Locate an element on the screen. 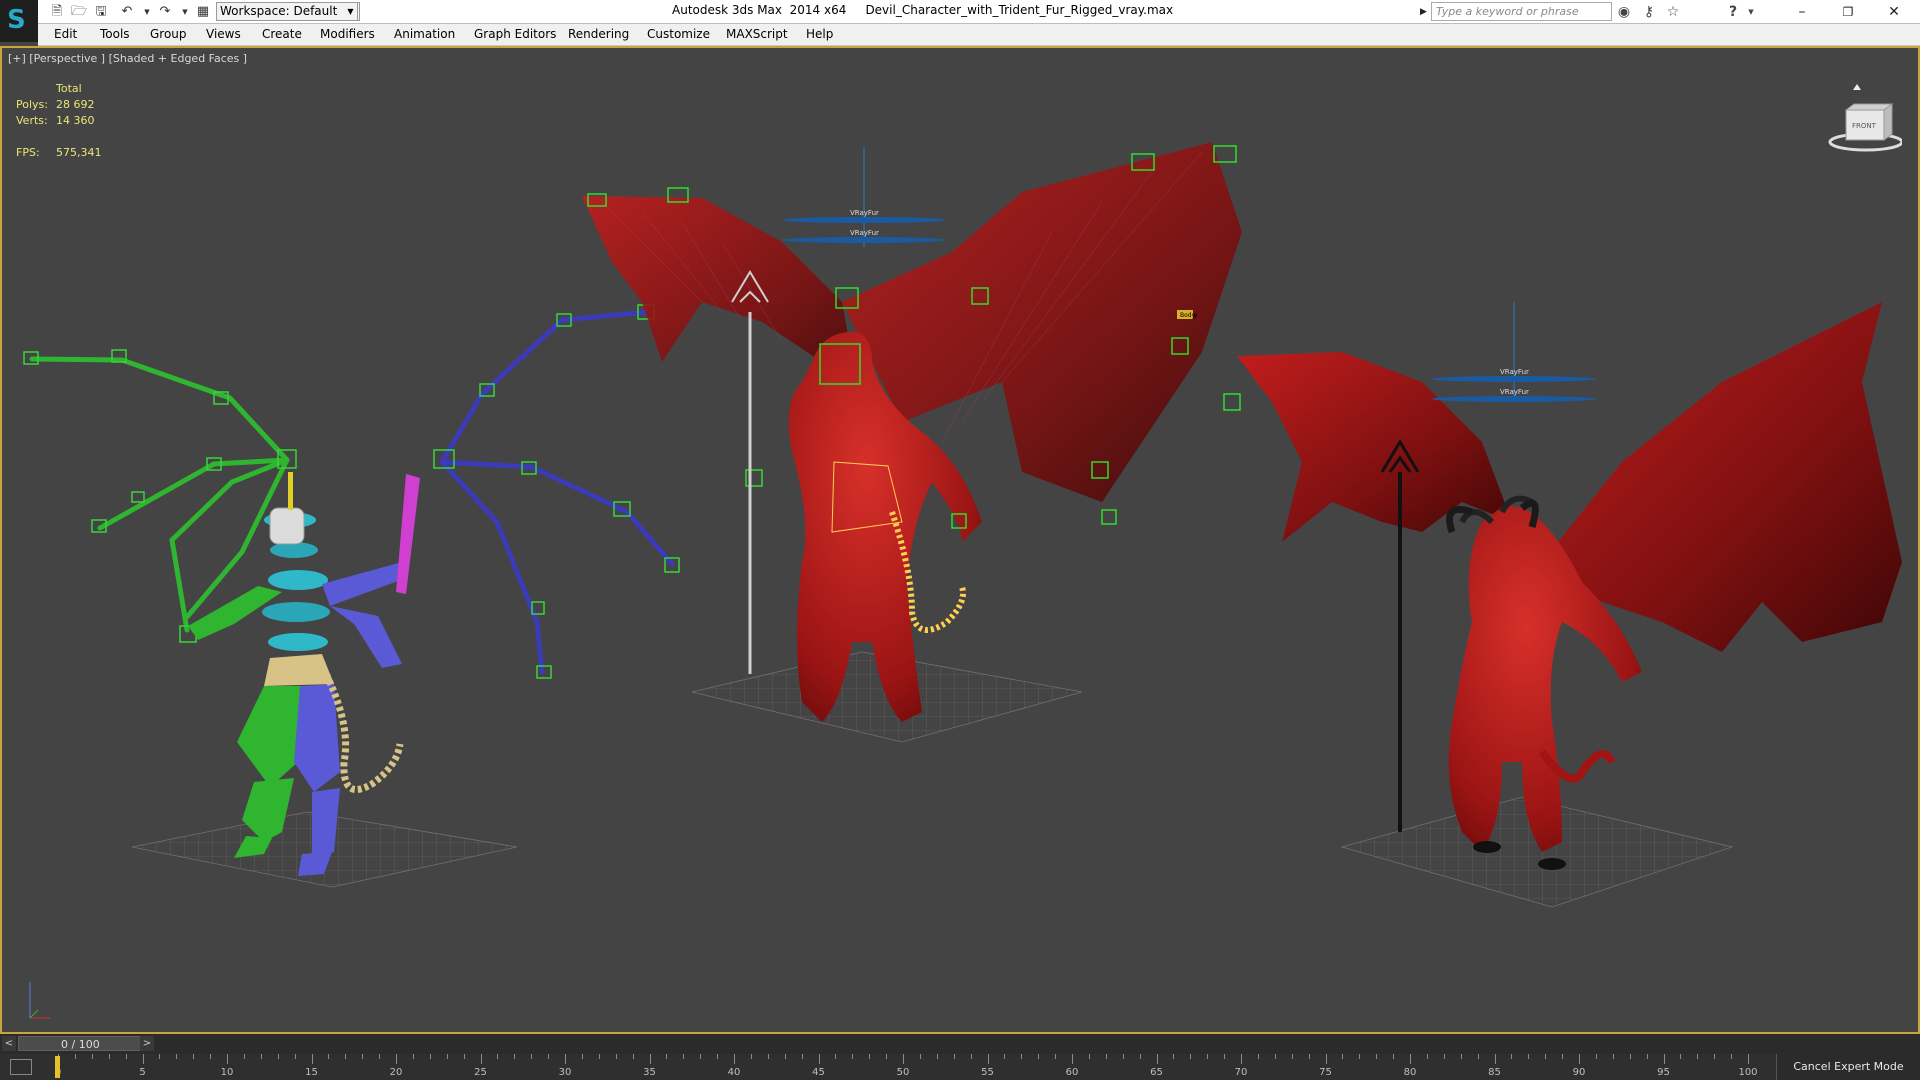  menu-help: Help is located at coordinates (819, 34).